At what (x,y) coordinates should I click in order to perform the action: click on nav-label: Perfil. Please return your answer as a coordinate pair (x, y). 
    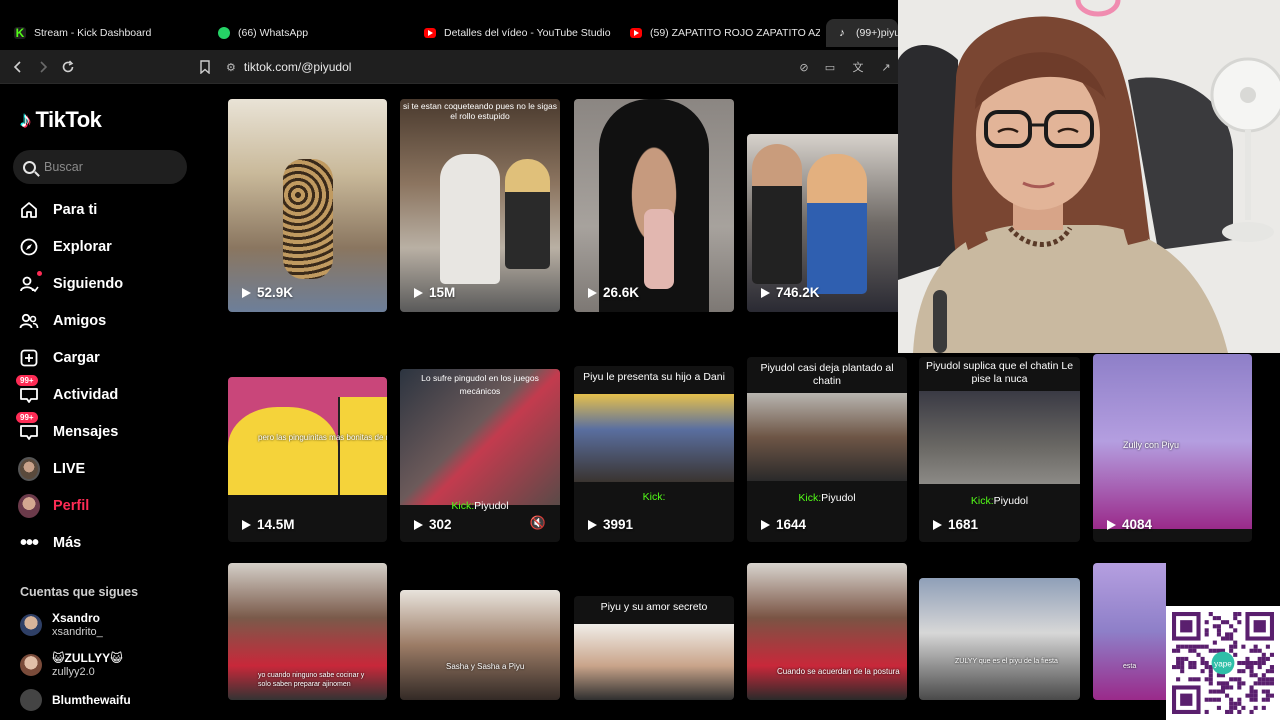
    Looking at the image, I should click on (71, 506).